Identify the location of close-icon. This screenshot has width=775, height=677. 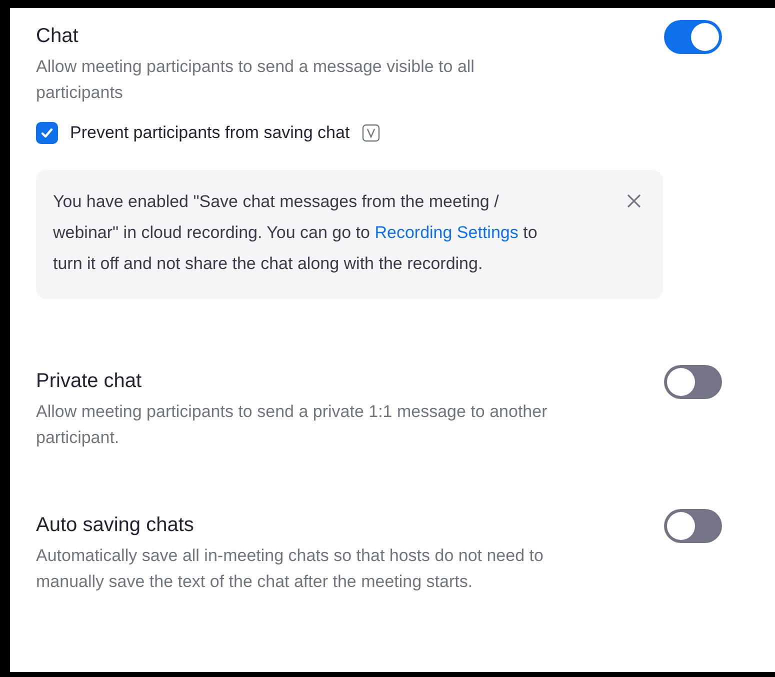
(634, 201).